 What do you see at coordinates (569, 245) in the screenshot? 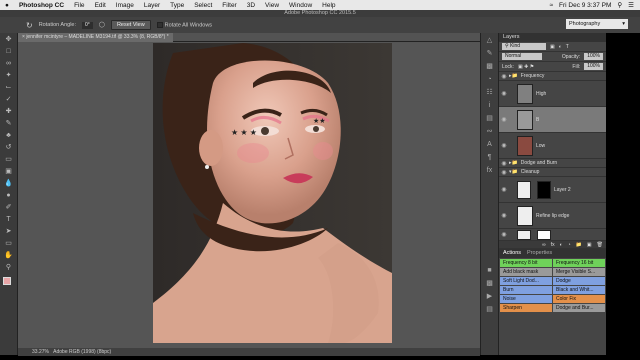
I see `new-adjustment-icon: ◔` at bounding box center [569, 245].